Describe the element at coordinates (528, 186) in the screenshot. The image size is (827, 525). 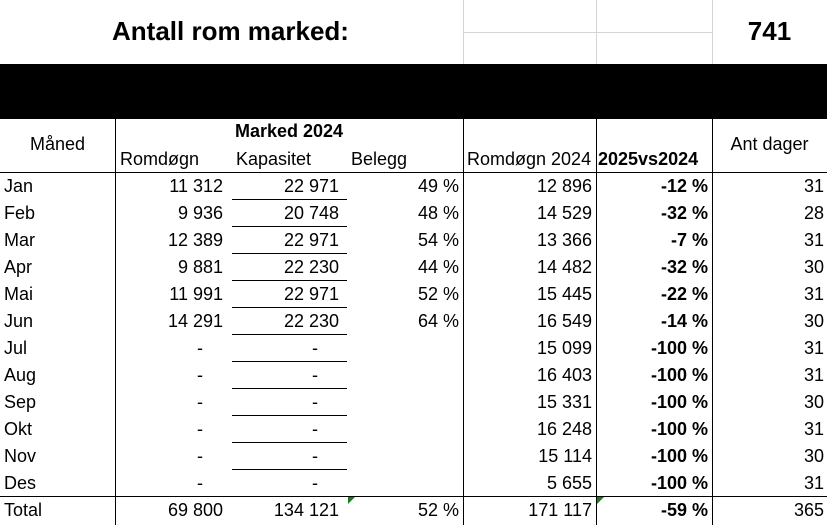
I see `cell-romdogn-2024: 12 896` at that location.